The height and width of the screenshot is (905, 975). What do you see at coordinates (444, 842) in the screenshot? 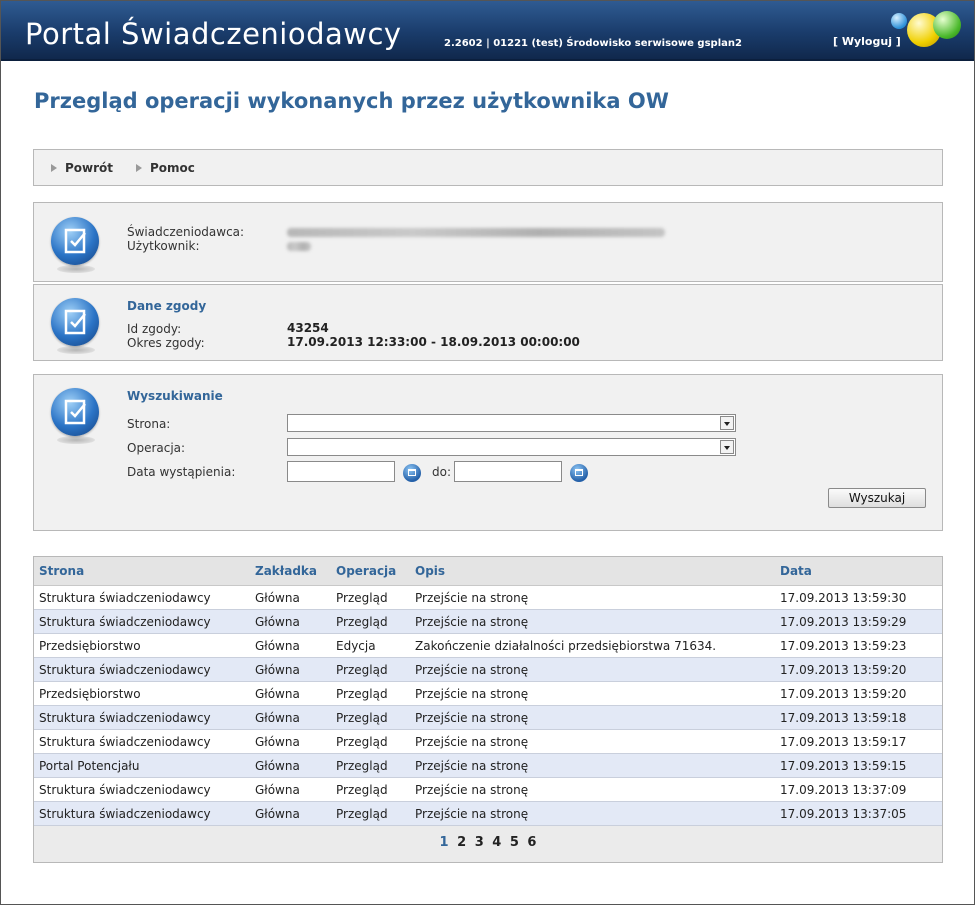
I see `page-link-1: 1` at bounding box center [444, 842].